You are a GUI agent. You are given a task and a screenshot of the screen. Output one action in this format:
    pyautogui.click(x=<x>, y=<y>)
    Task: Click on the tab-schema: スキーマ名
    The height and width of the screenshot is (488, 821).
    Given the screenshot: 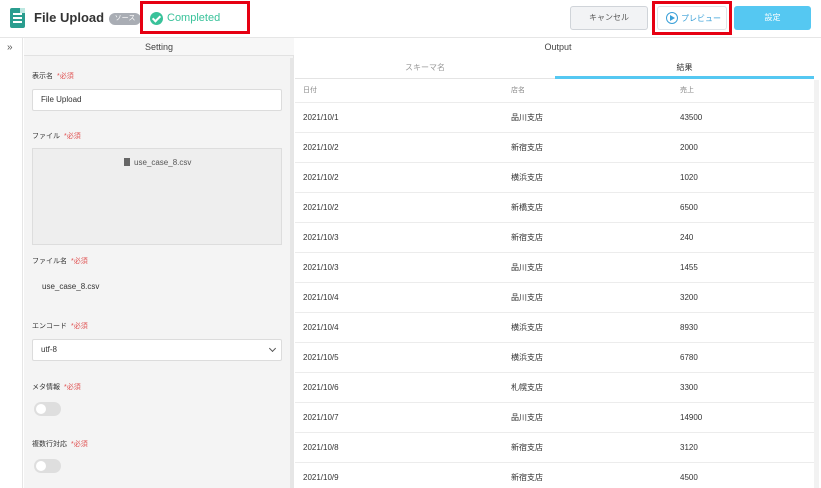 What is the action you would take?
    pyautogui.click(x=425, y=68)
    